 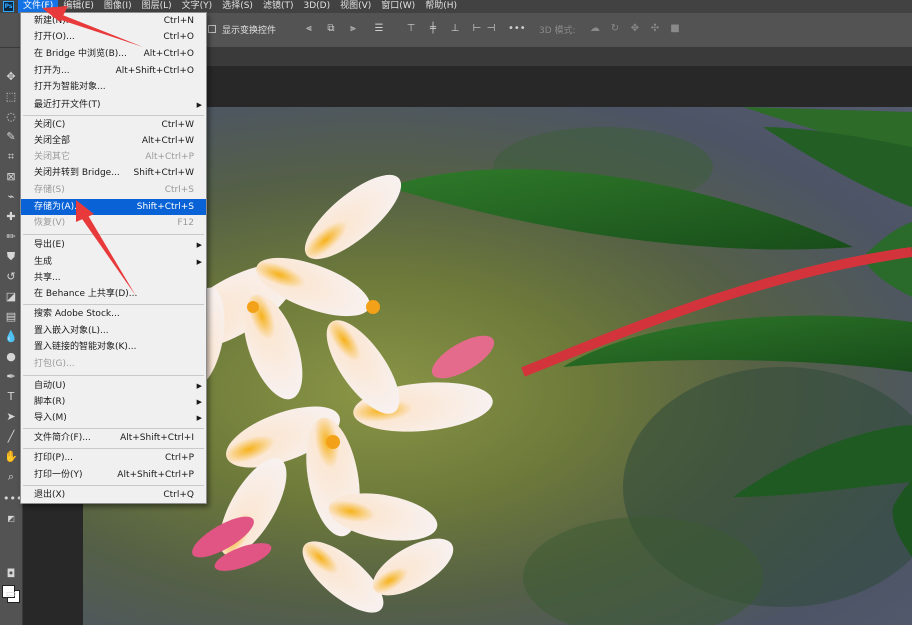 I want to click on dodge-tool-icon: ●, so click(x=11, y=357).